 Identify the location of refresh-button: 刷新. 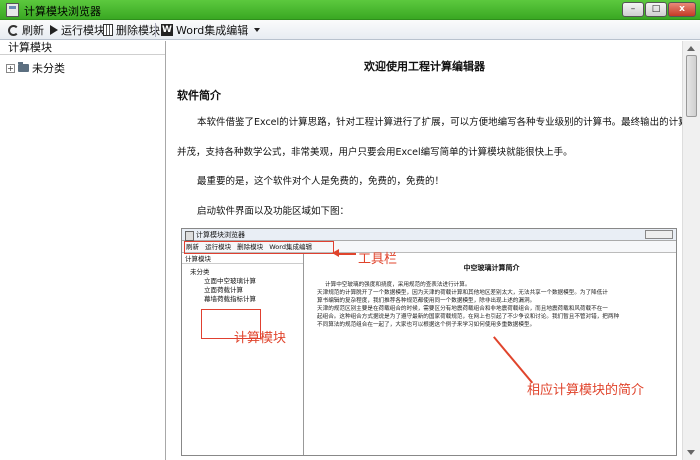
(26, 30).